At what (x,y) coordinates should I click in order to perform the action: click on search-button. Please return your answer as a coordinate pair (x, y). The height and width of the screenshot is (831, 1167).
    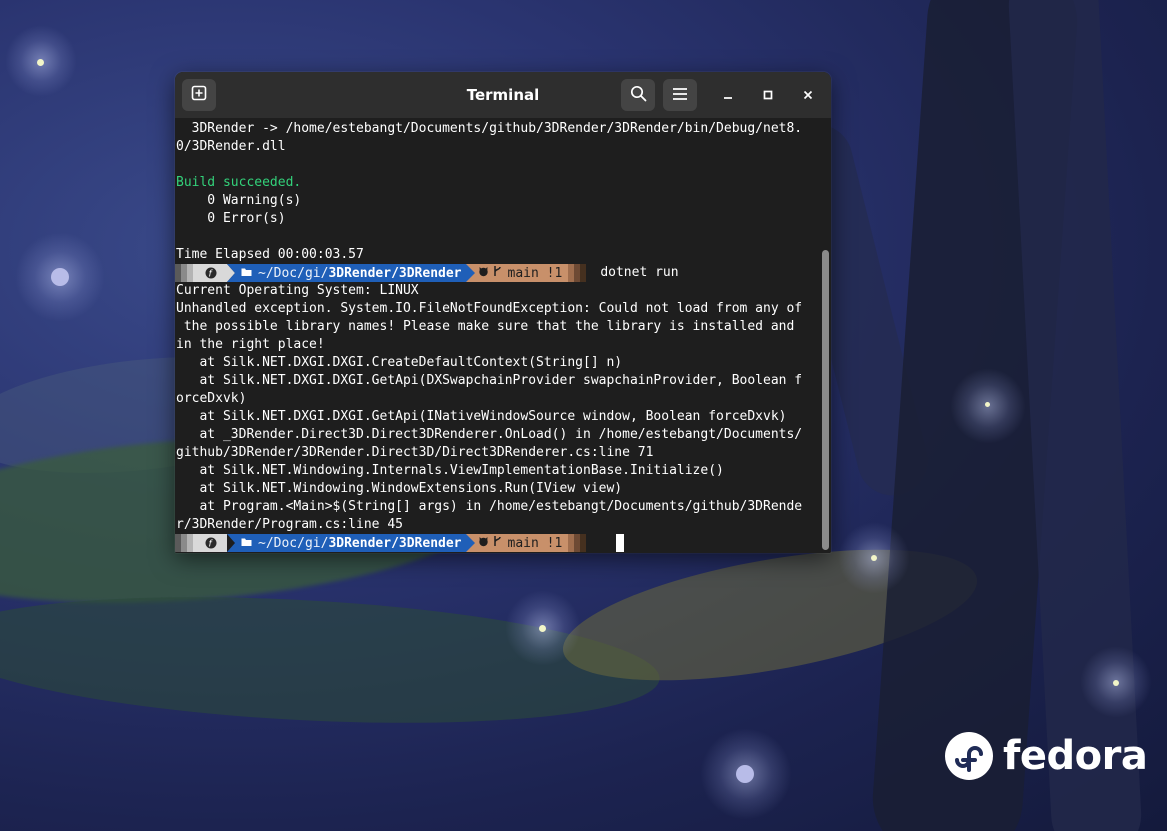
    Looking at the image, I should click on (638, 95).